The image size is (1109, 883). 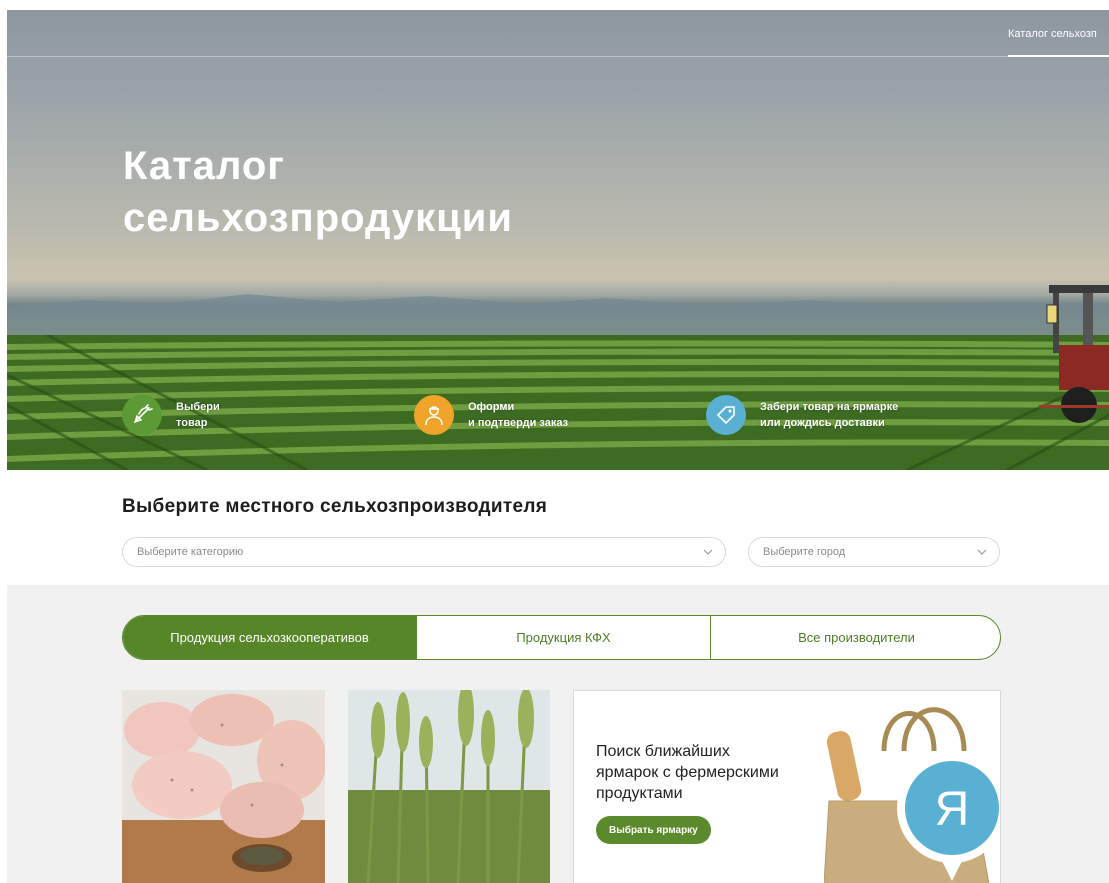 What do you see at coordinates (952, 809) in the screenshot?
I see `yandex-badge-letter: Я` at bounding box center [952, 809].